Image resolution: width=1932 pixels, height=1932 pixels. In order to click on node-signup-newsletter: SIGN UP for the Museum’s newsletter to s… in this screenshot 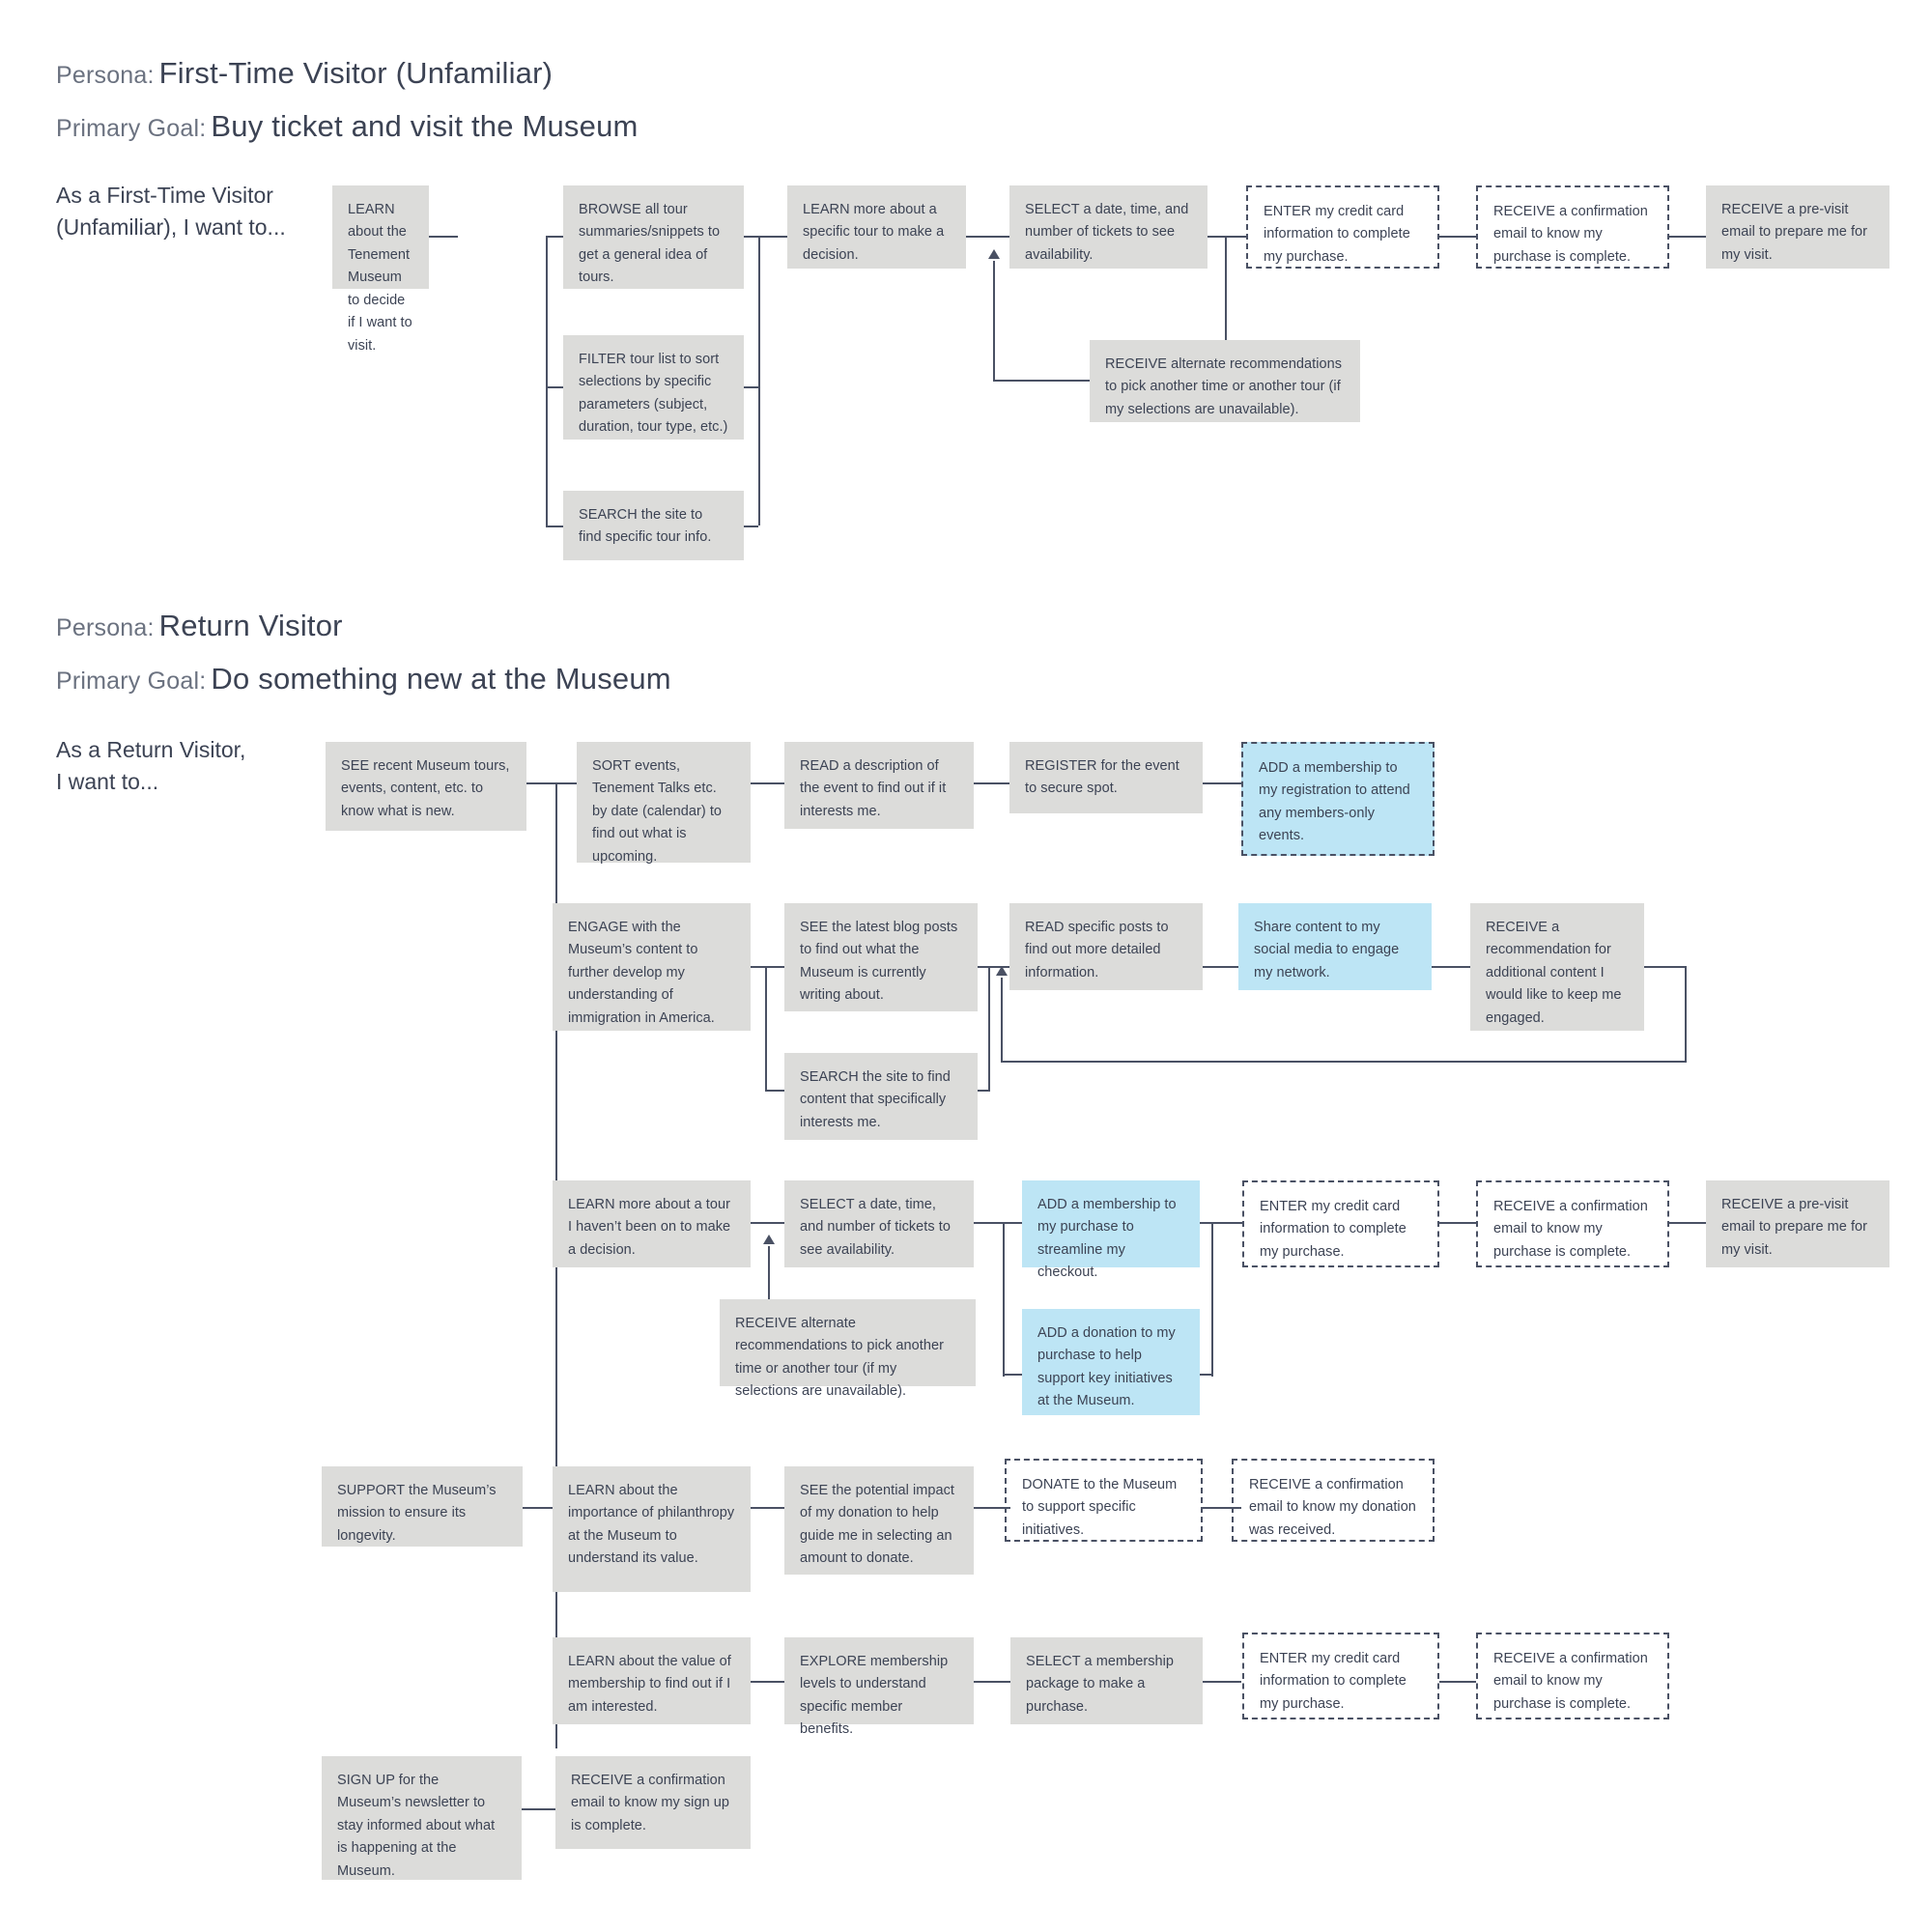, I will do `click(422, 1818)`.